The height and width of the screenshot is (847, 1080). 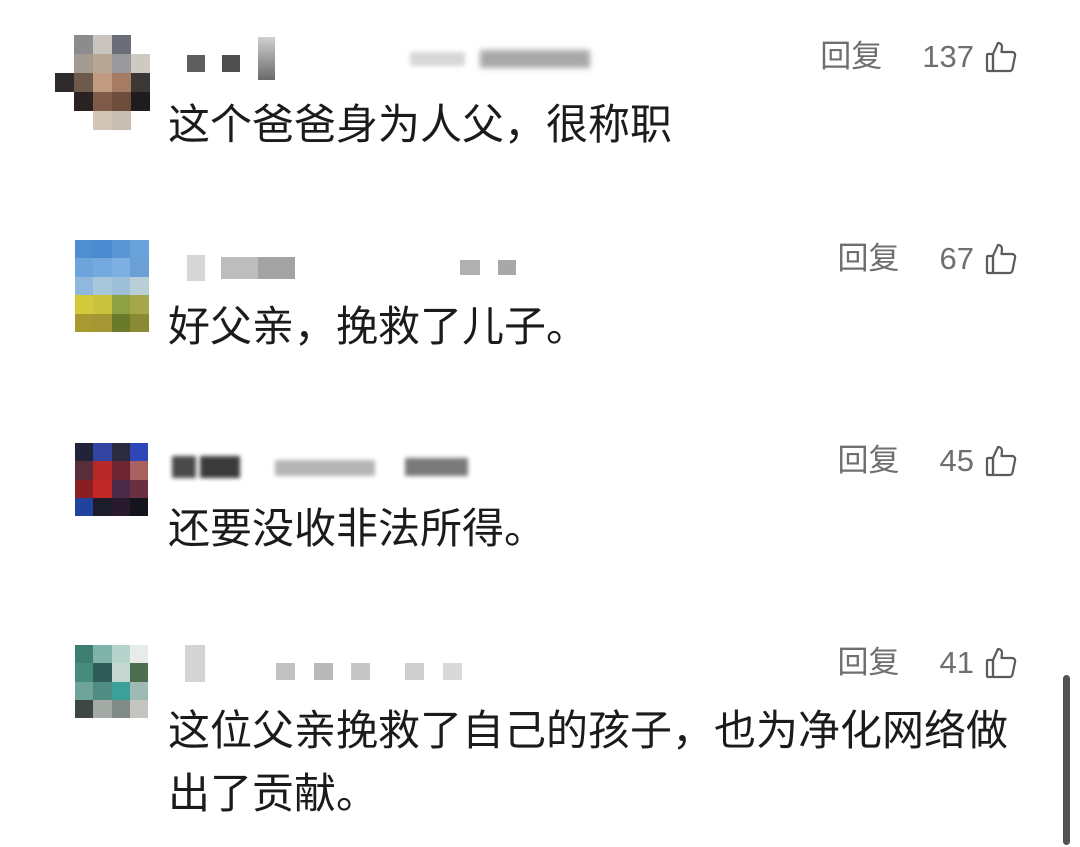 What do you see at coordinates (956, 258) in the screenshot?
I see `like-count: 67` at bounding box center [956, 258].